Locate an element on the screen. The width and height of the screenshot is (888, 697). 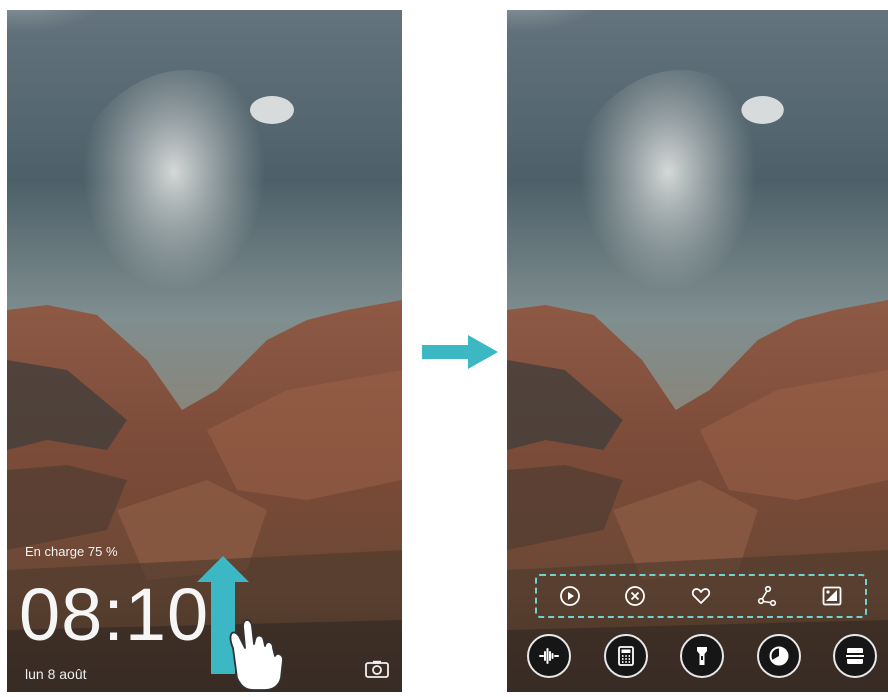
flashlight-icon is located at coordinates (702, 656).